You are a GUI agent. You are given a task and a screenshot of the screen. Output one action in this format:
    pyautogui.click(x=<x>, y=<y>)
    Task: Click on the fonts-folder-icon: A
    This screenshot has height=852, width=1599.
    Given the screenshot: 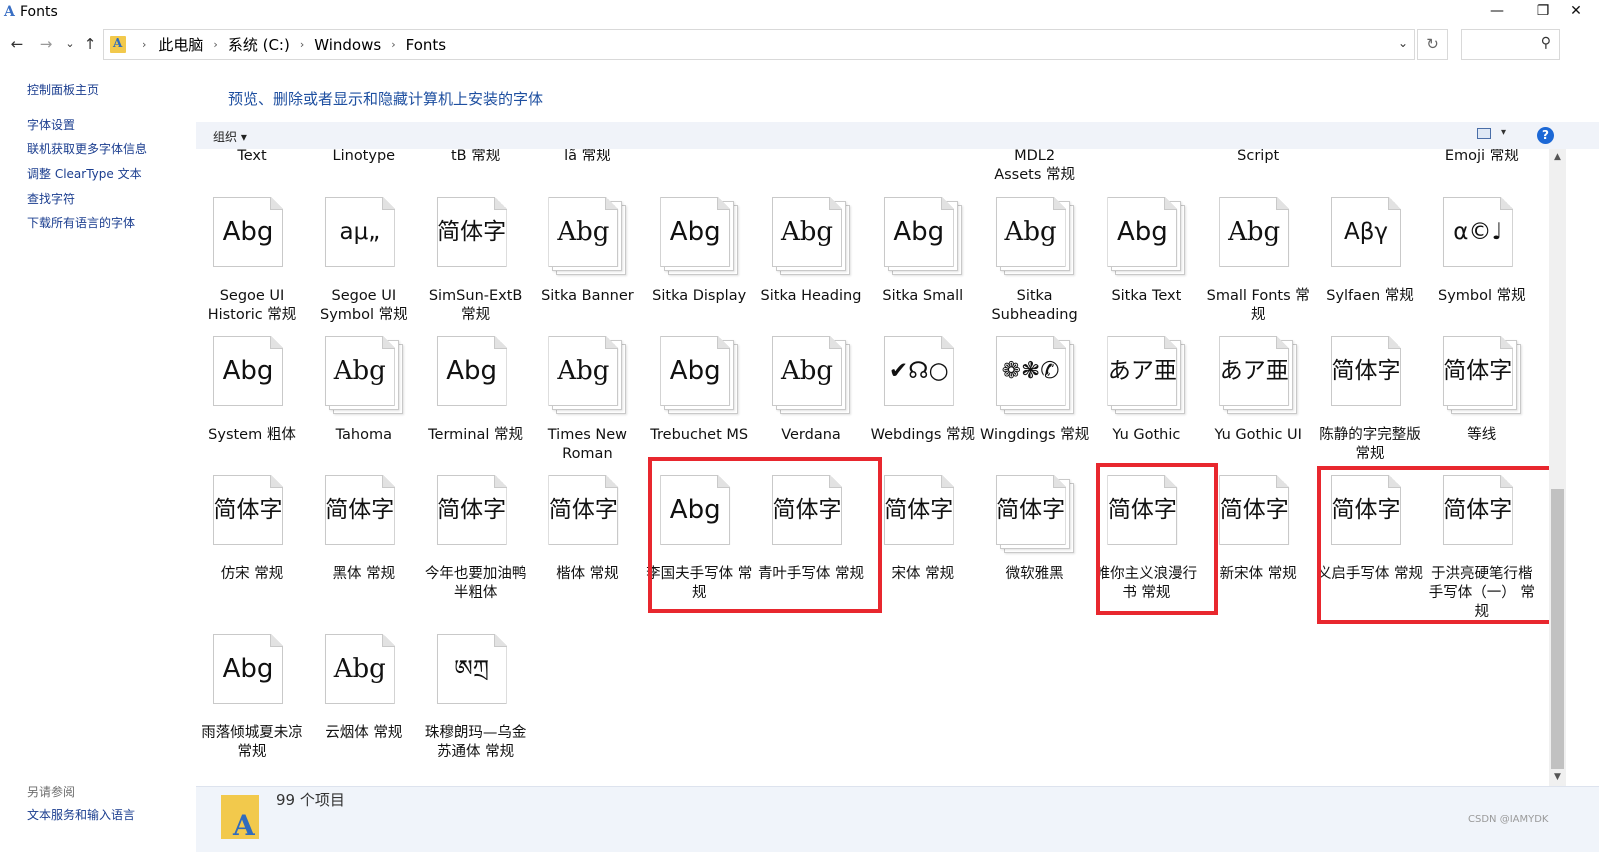 What is the action you would take?
    pyautogui.click(x=118, y=44)
    